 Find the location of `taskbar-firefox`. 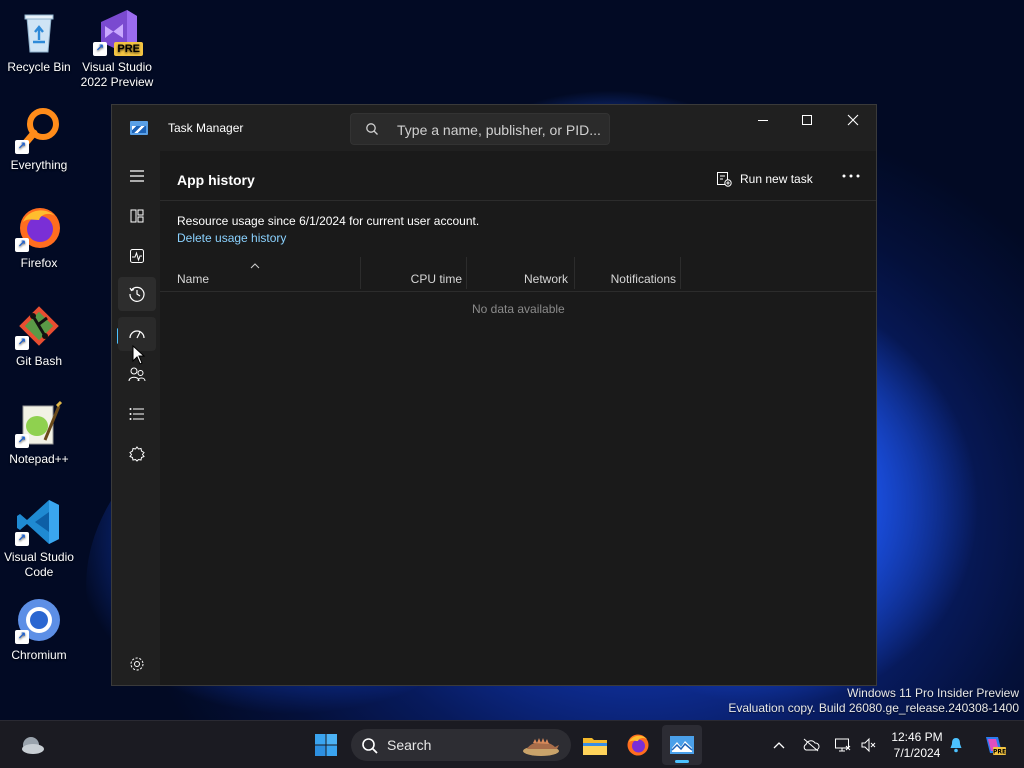

taskbar-firefox is located at coordinates (638, 745).